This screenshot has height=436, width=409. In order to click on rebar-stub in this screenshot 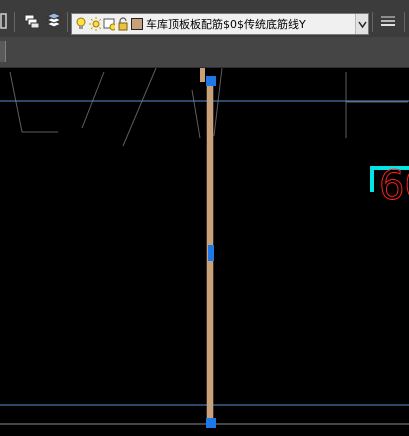, I will do `click(202, 75)`.